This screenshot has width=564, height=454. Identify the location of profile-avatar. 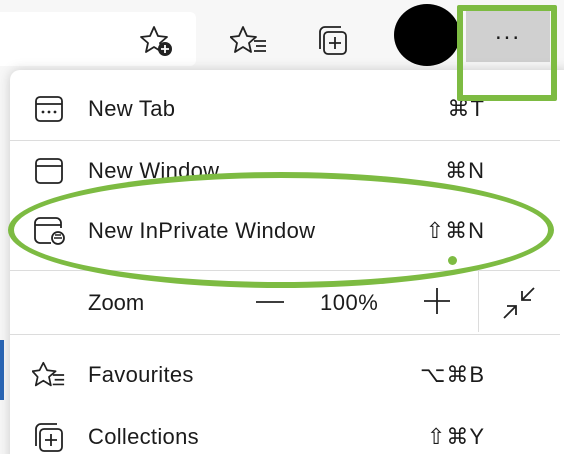
(427, 35).